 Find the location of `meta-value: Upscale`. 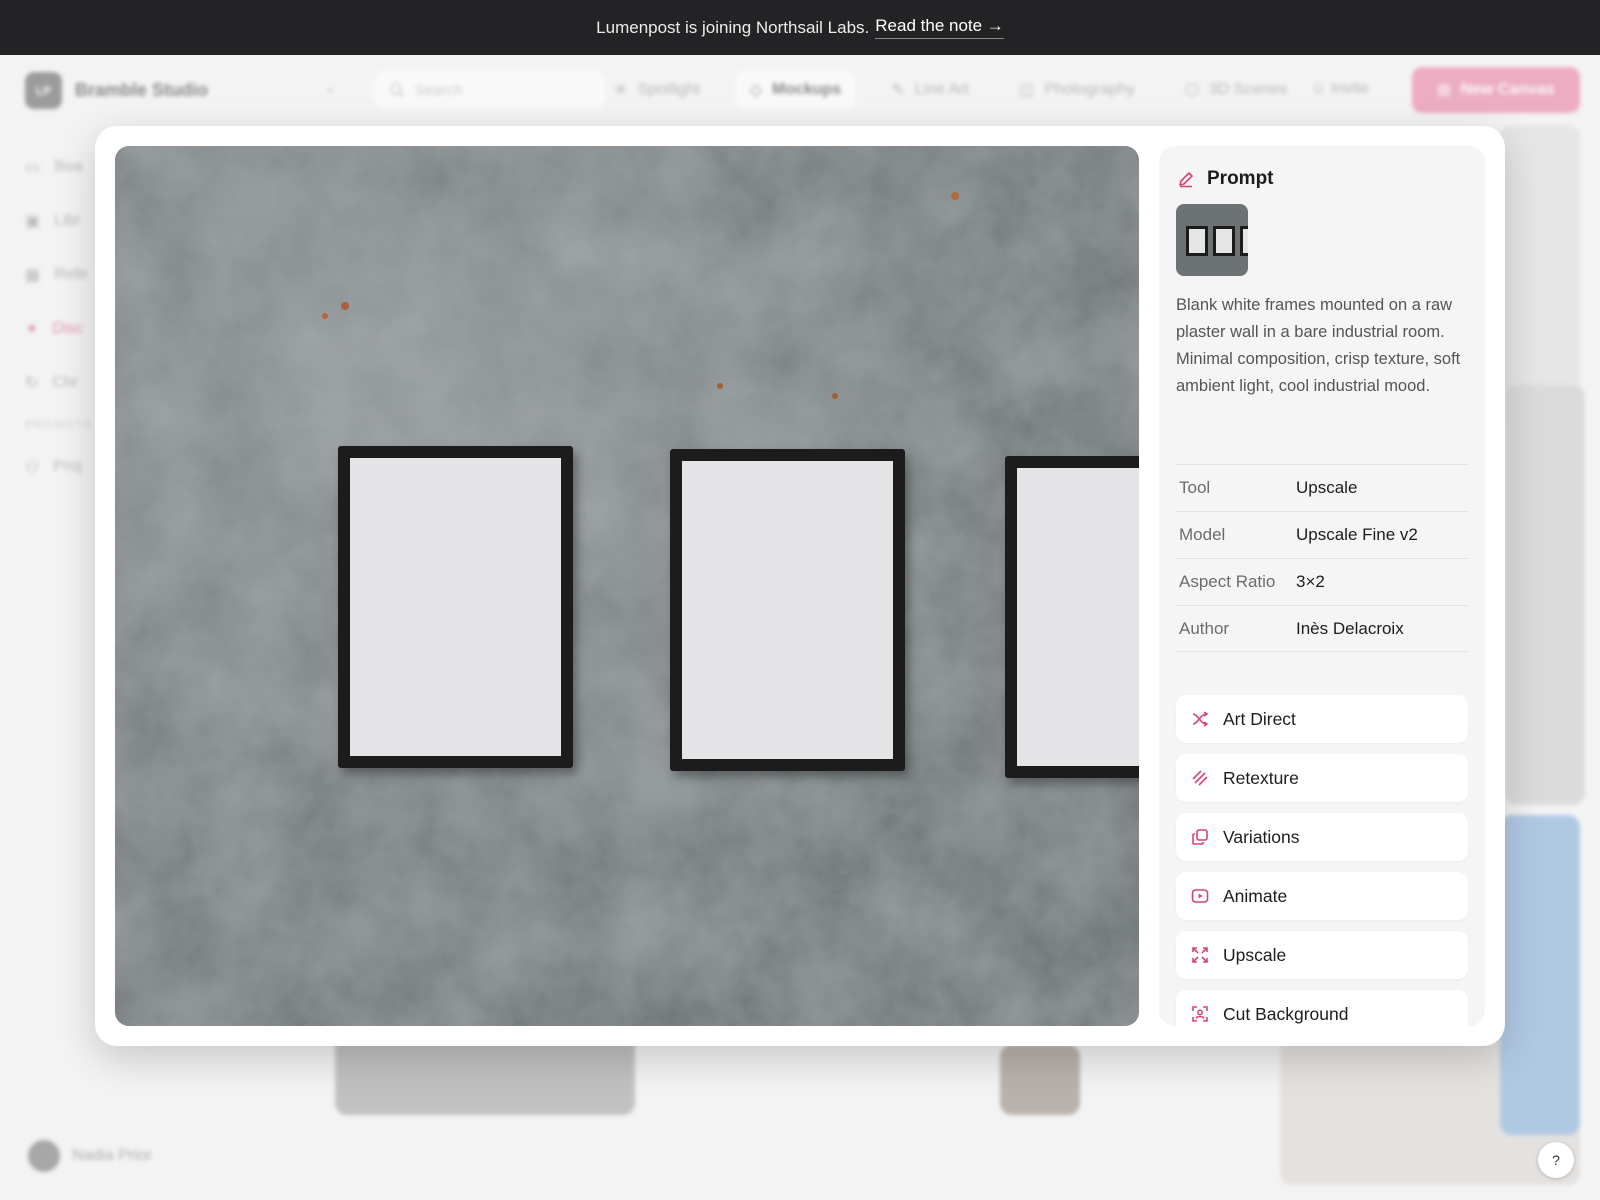

meta-value: Upscale is located at coordinates (1327, 487).